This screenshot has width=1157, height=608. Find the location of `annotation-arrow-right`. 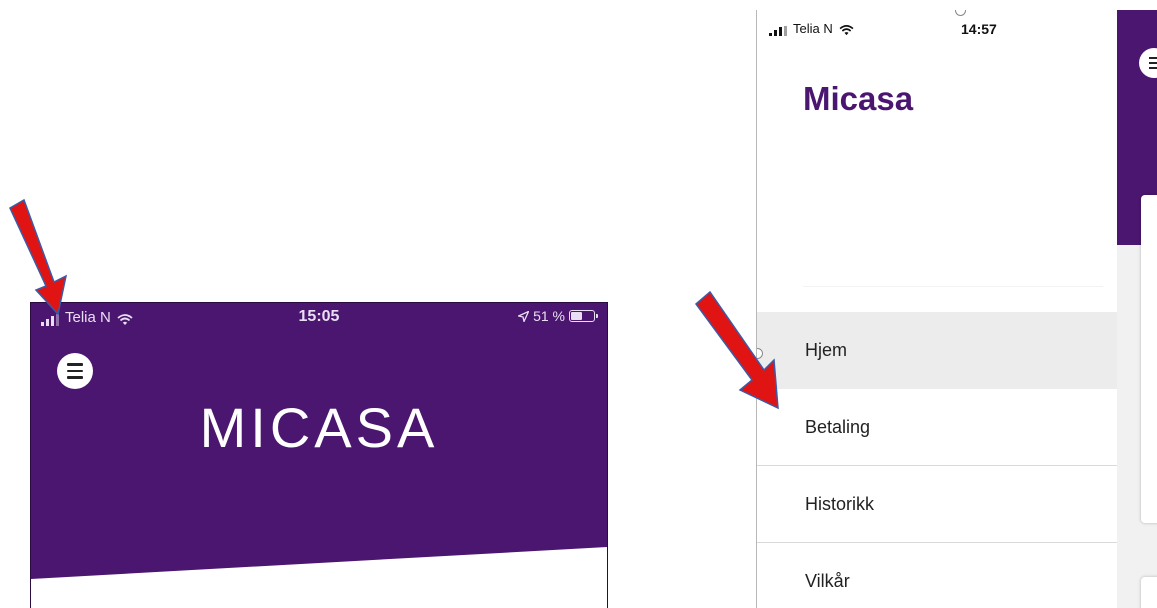

annotation-arrow-right is located at coordinates (736, 350).